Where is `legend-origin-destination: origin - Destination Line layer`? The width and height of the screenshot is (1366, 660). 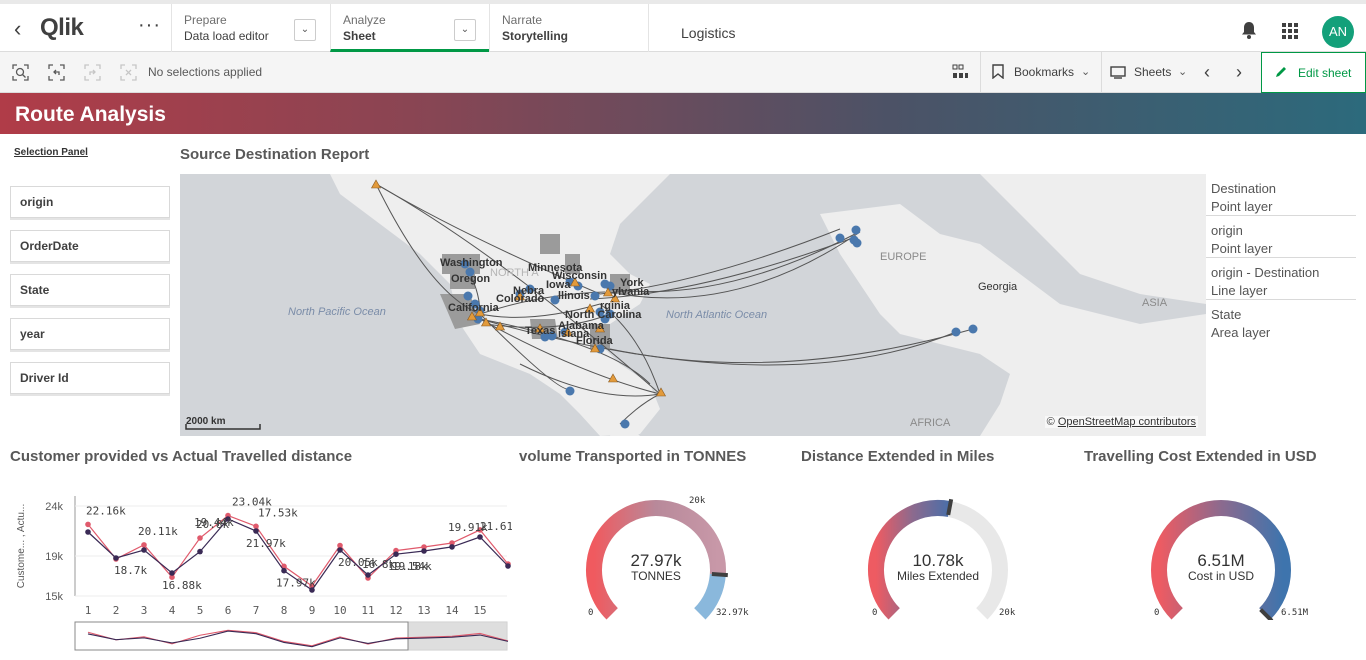 legend-origin-destination: origin - Destination Line layer is located at coordinates (1281, 279).